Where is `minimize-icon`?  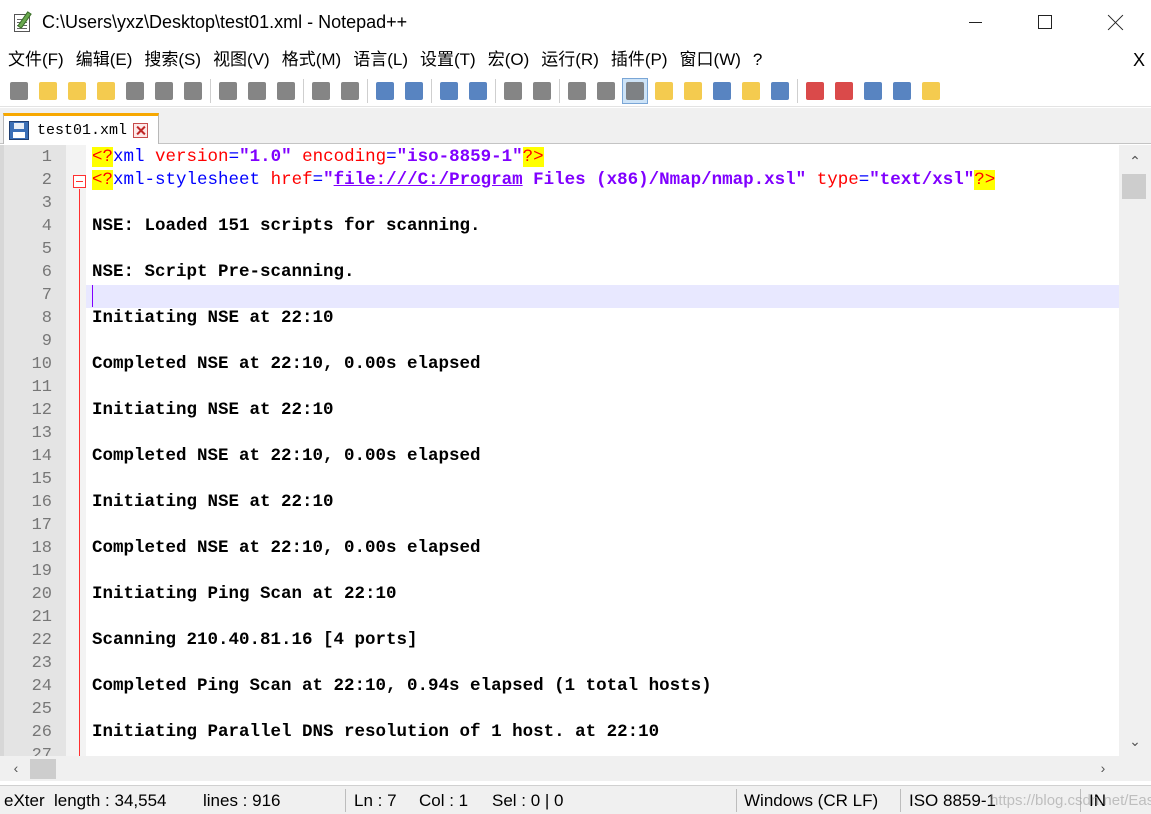 minimize-icon is located at coordinates (975, 22).